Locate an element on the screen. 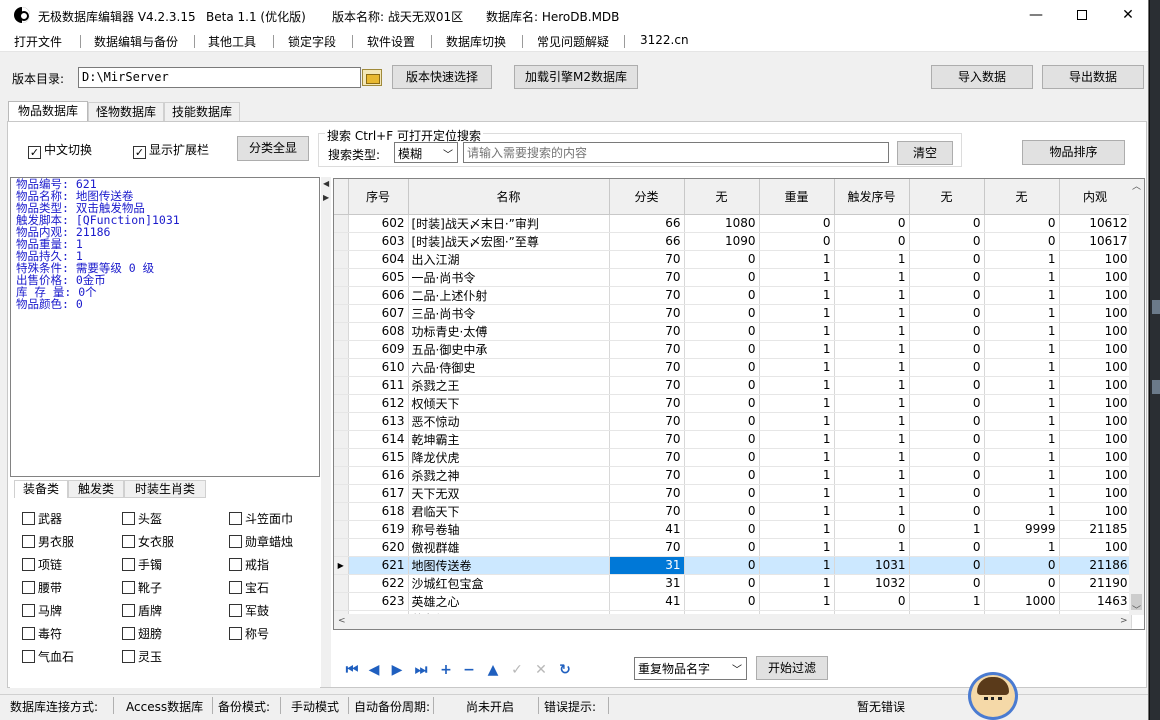 The image size is (1160, 720). column-header: 触发序号 is located at coordinates (872, 197).